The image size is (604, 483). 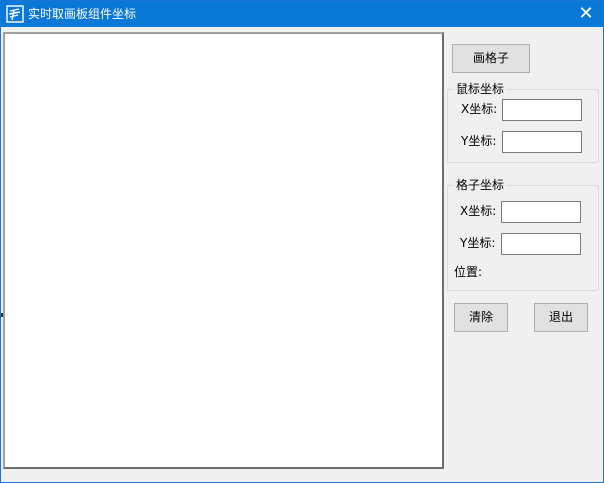 I want to click on grid-coords-group-title: 格子坐标, so click(x=480, y=185).